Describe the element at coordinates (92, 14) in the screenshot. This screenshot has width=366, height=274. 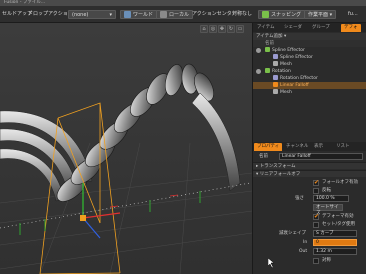
I see `preset-dropdown: (none) ▾` at that location.